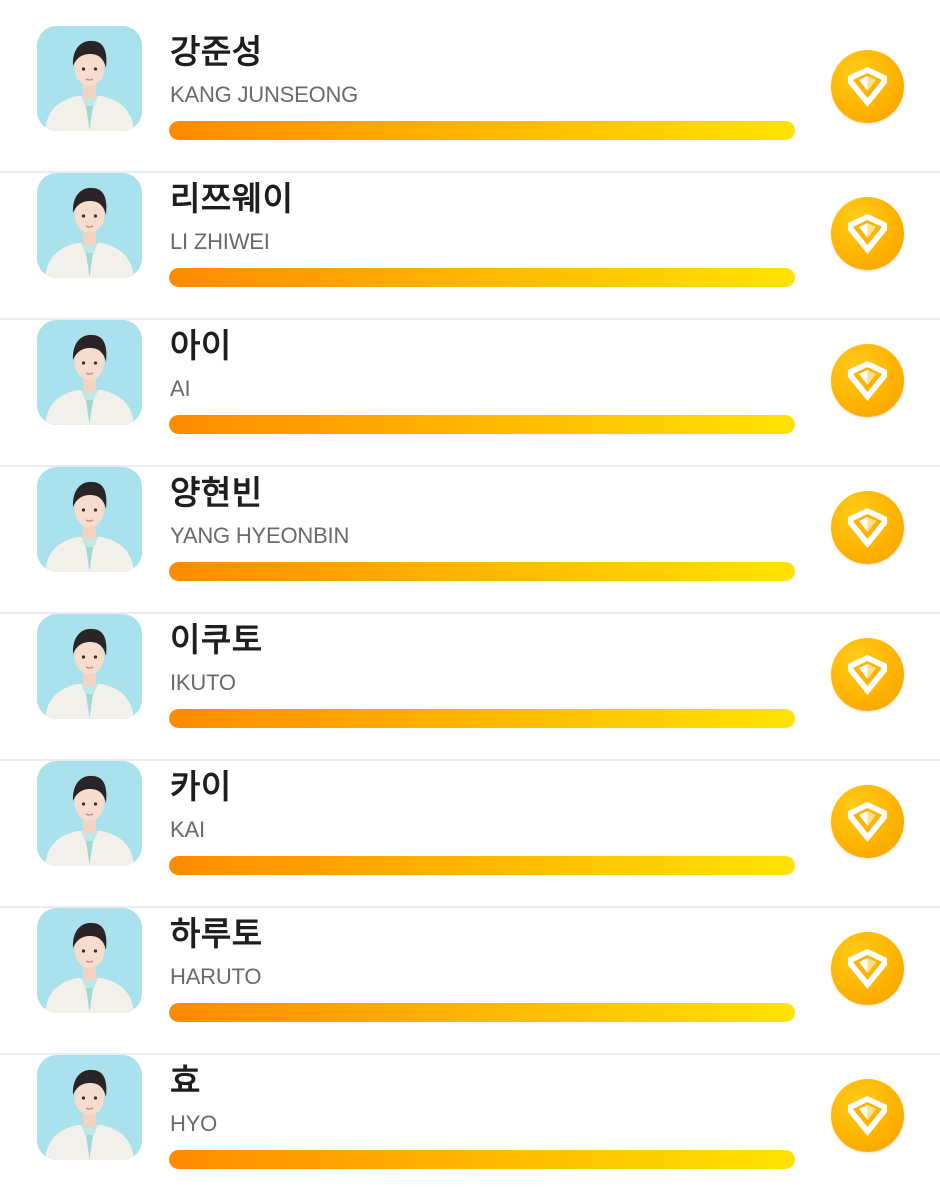  Describe the element at coordinates (470, 99) in the screenshot. I see `trainee-row: 강준성 KANG JUNSEONG` at that location.